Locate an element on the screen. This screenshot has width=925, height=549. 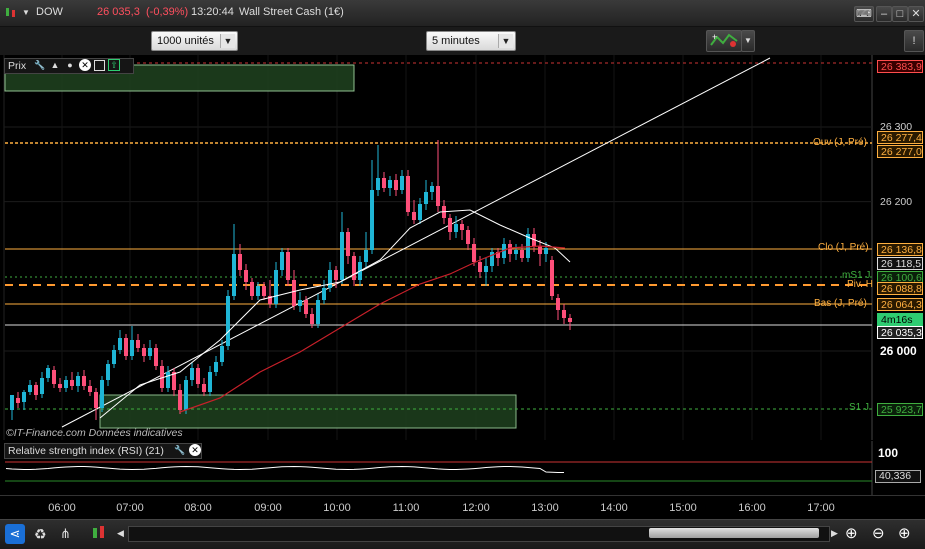
indicators-button: + is located at coordinates (724, 41).